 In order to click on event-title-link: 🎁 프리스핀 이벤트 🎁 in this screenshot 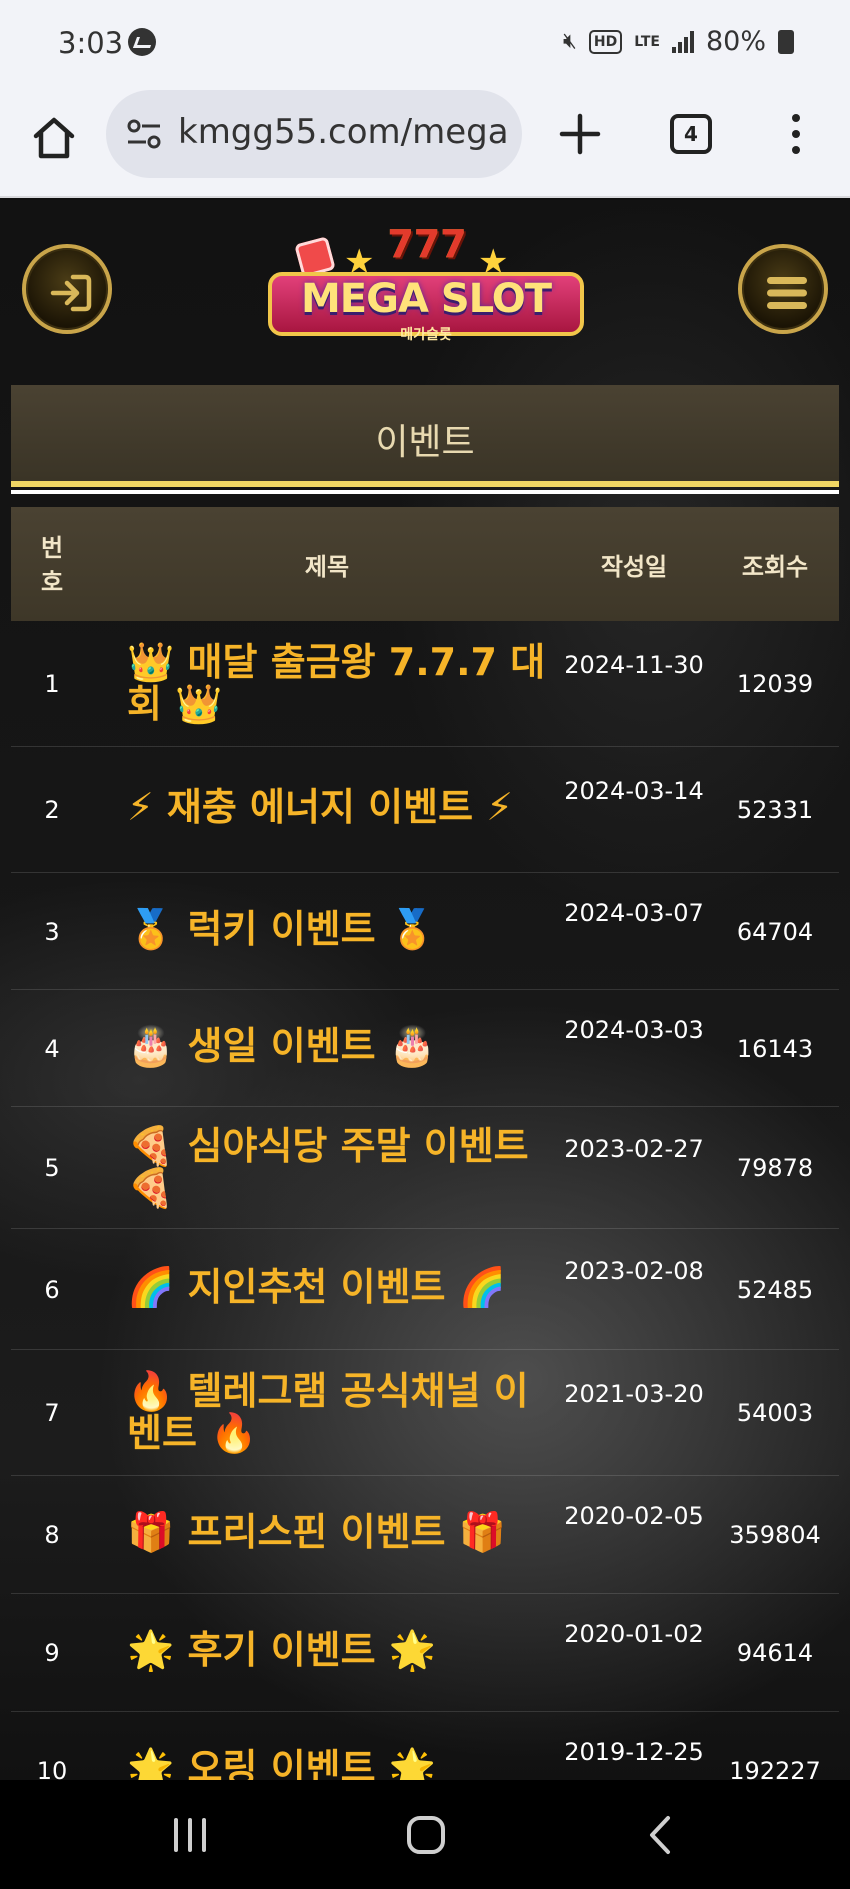, I will do `click(337, 1532)`.